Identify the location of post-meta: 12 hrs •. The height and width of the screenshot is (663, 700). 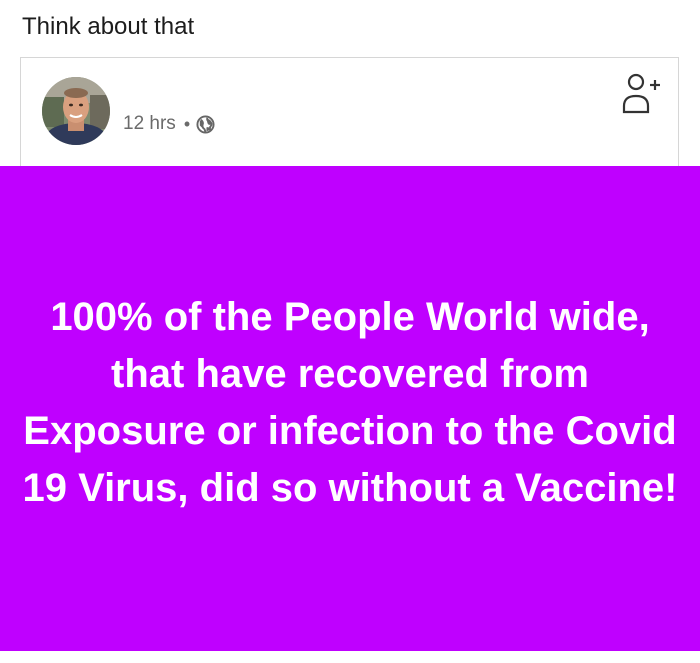
(169, 124).